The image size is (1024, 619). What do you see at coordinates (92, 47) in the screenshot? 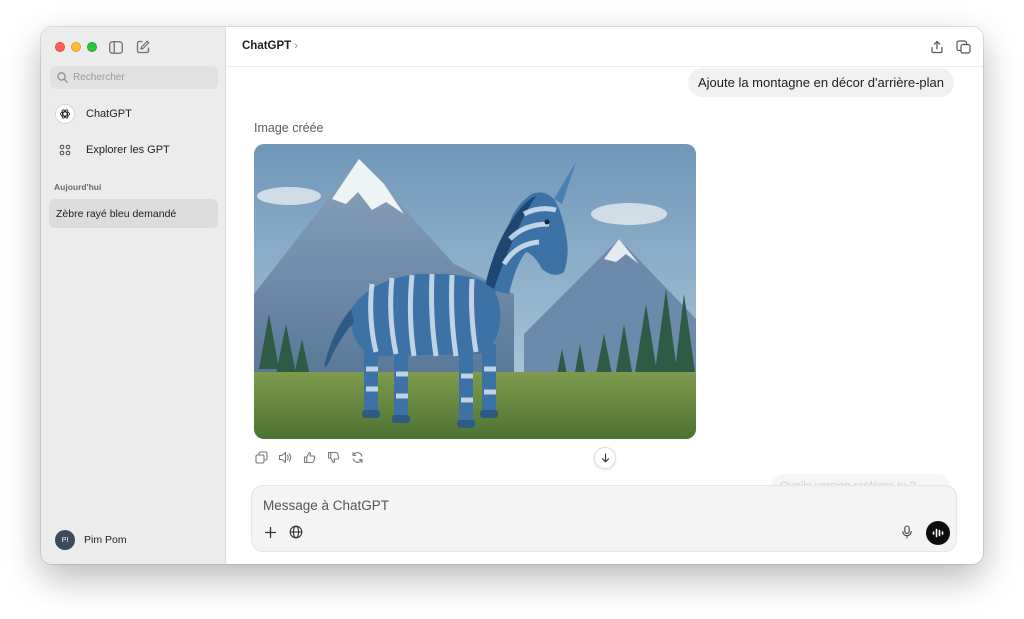
I see `zoom-window-button` at bounding box center [92, 47].